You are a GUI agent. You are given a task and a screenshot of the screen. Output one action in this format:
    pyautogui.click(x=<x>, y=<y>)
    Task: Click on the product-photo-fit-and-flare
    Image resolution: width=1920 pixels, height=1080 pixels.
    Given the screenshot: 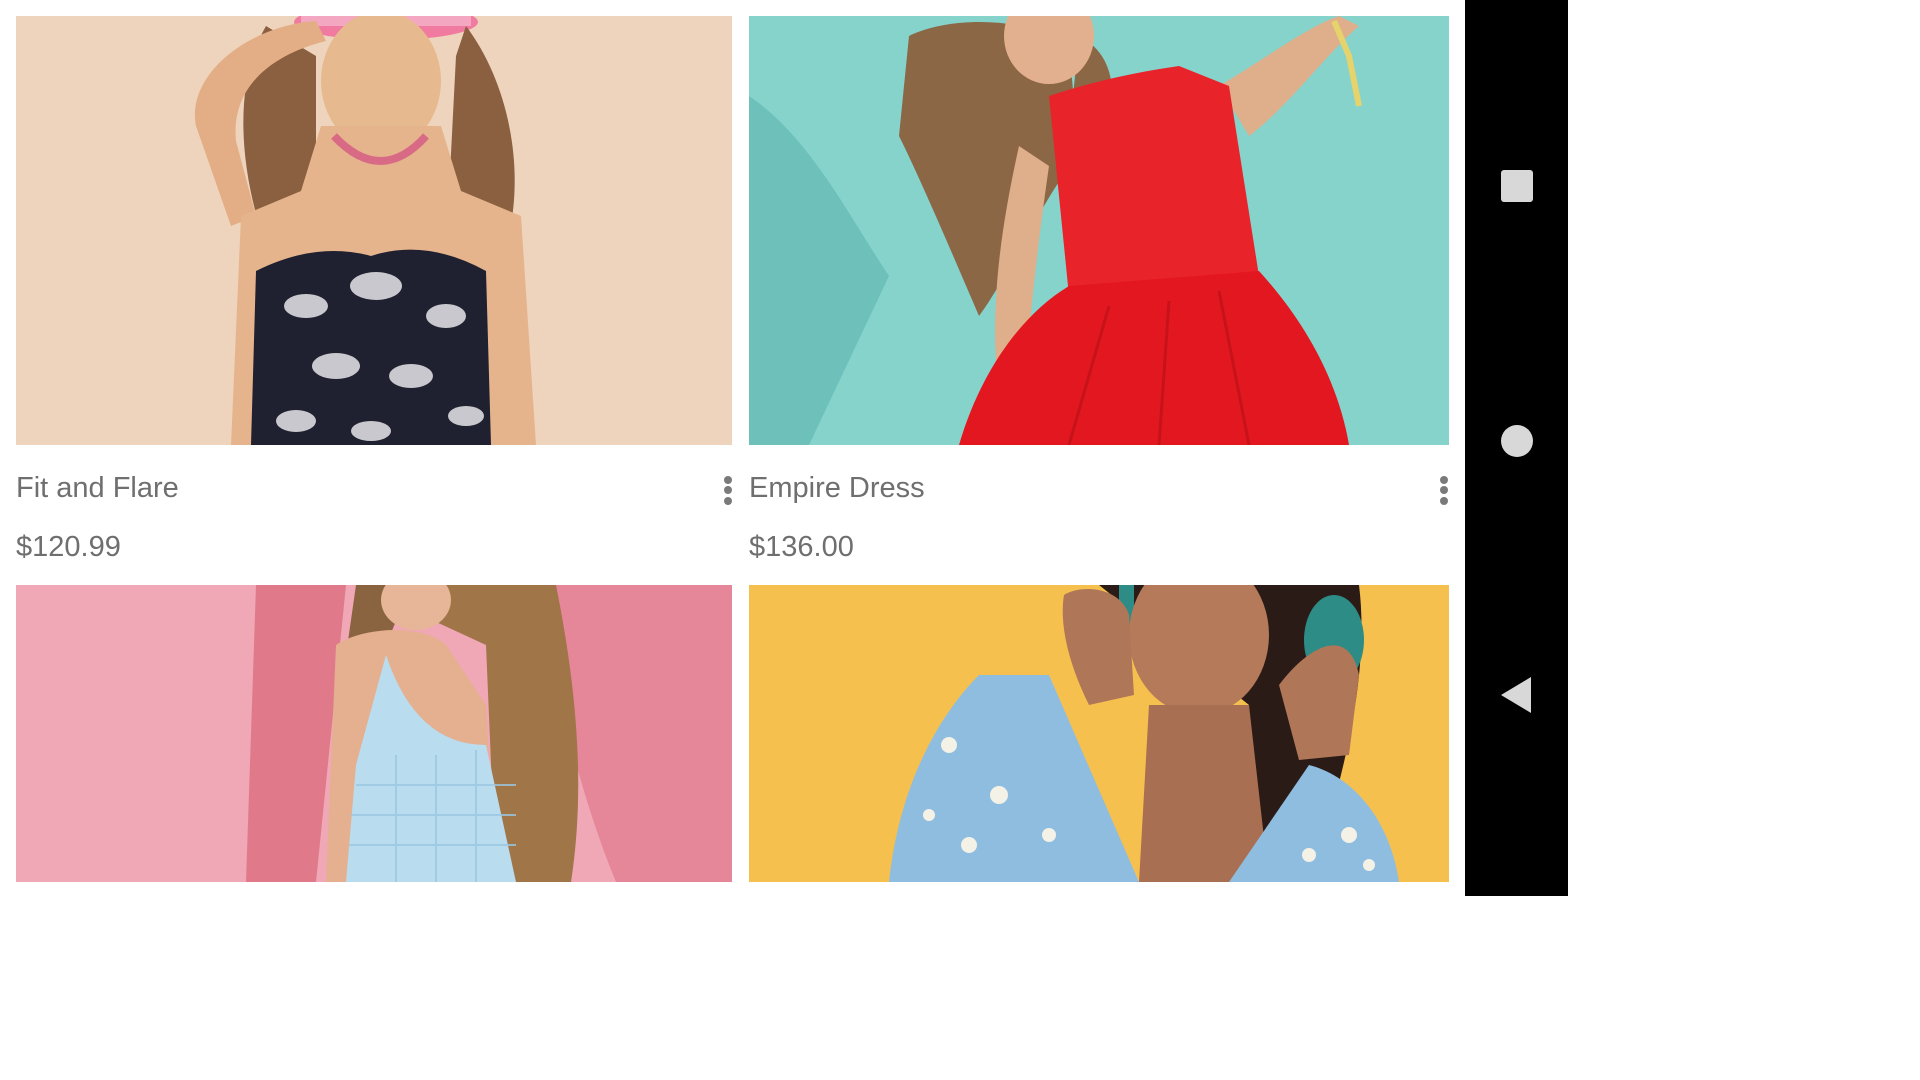 What is the action you would take?
    pyautogui.click(x=374, y=230)
    